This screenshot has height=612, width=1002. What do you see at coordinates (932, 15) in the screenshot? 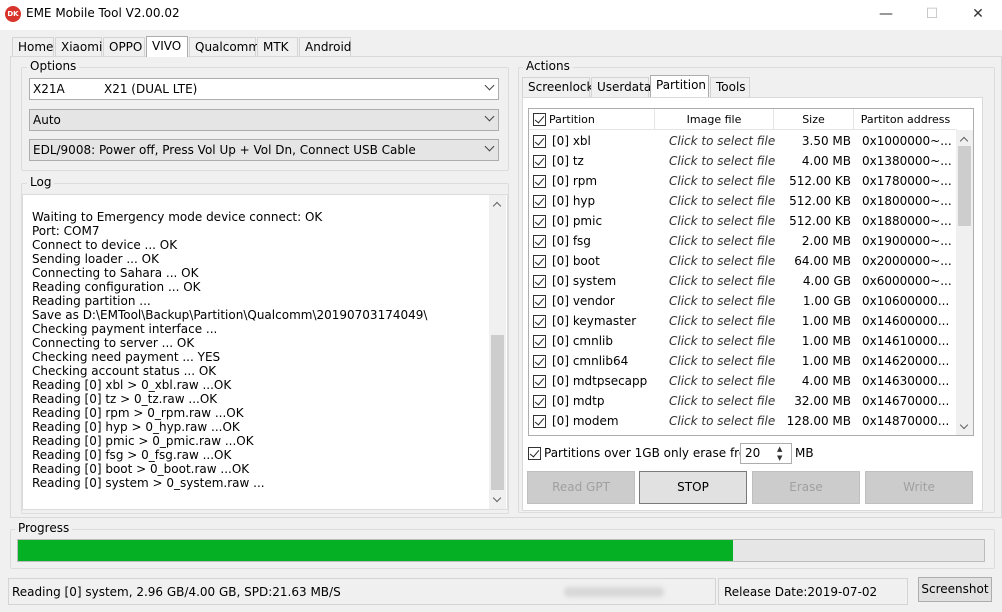
I see `maximize-button: ☐` at bounding box center [932, 15].